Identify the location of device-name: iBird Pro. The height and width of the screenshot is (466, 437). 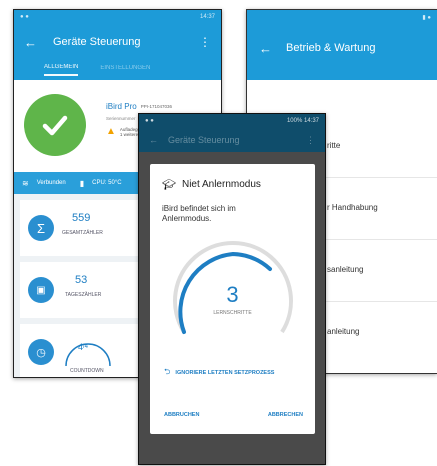
(121, 106).